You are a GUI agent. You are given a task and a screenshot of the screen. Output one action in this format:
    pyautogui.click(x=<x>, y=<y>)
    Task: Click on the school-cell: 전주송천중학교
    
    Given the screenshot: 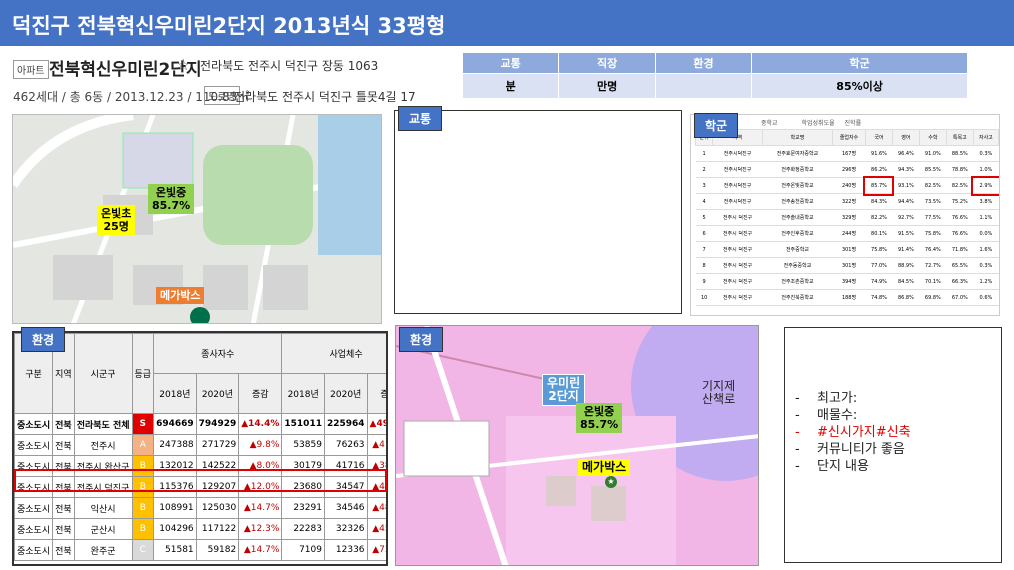 What is the action you would take?
    pyautogui.click(x=797, y=201)
    